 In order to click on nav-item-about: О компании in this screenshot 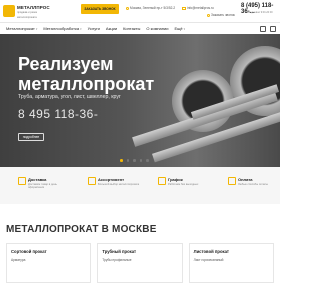, I will do `click(157, 28)`.